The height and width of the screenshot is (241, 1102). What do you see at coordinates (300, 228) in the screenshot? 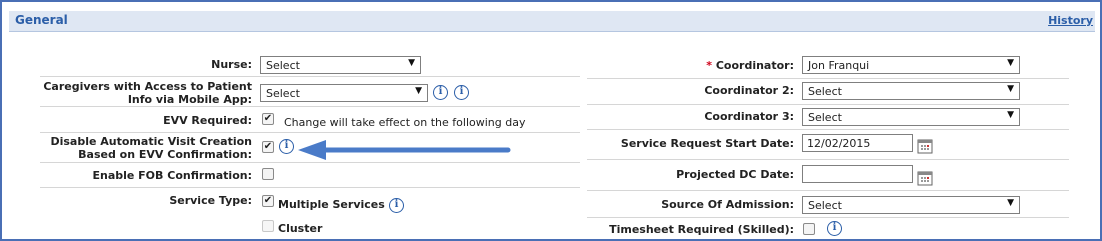
I see `cluster-label: Cluster` at bounding box center [300, 228].